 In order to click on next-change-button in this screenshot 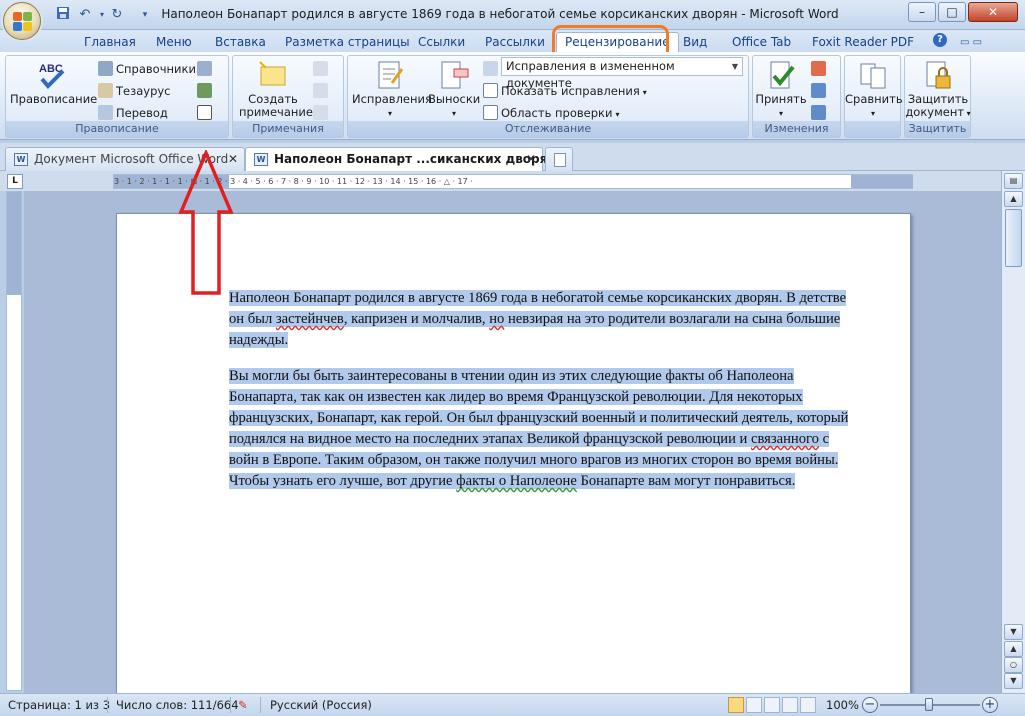, I will do `click(820, 113)`.